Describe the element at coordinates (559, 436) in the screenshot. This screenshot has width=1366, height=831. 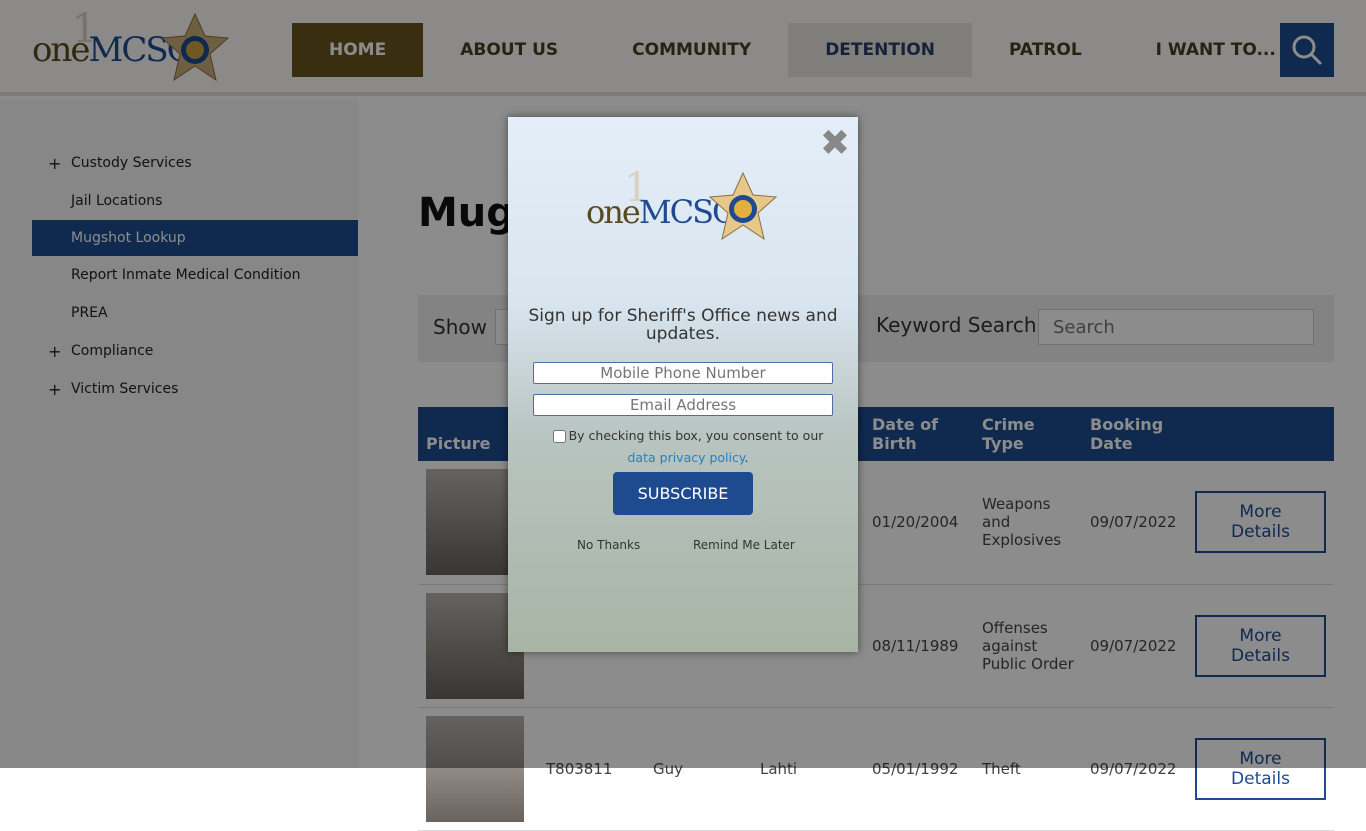
I see `consent-checkbox` at that location.